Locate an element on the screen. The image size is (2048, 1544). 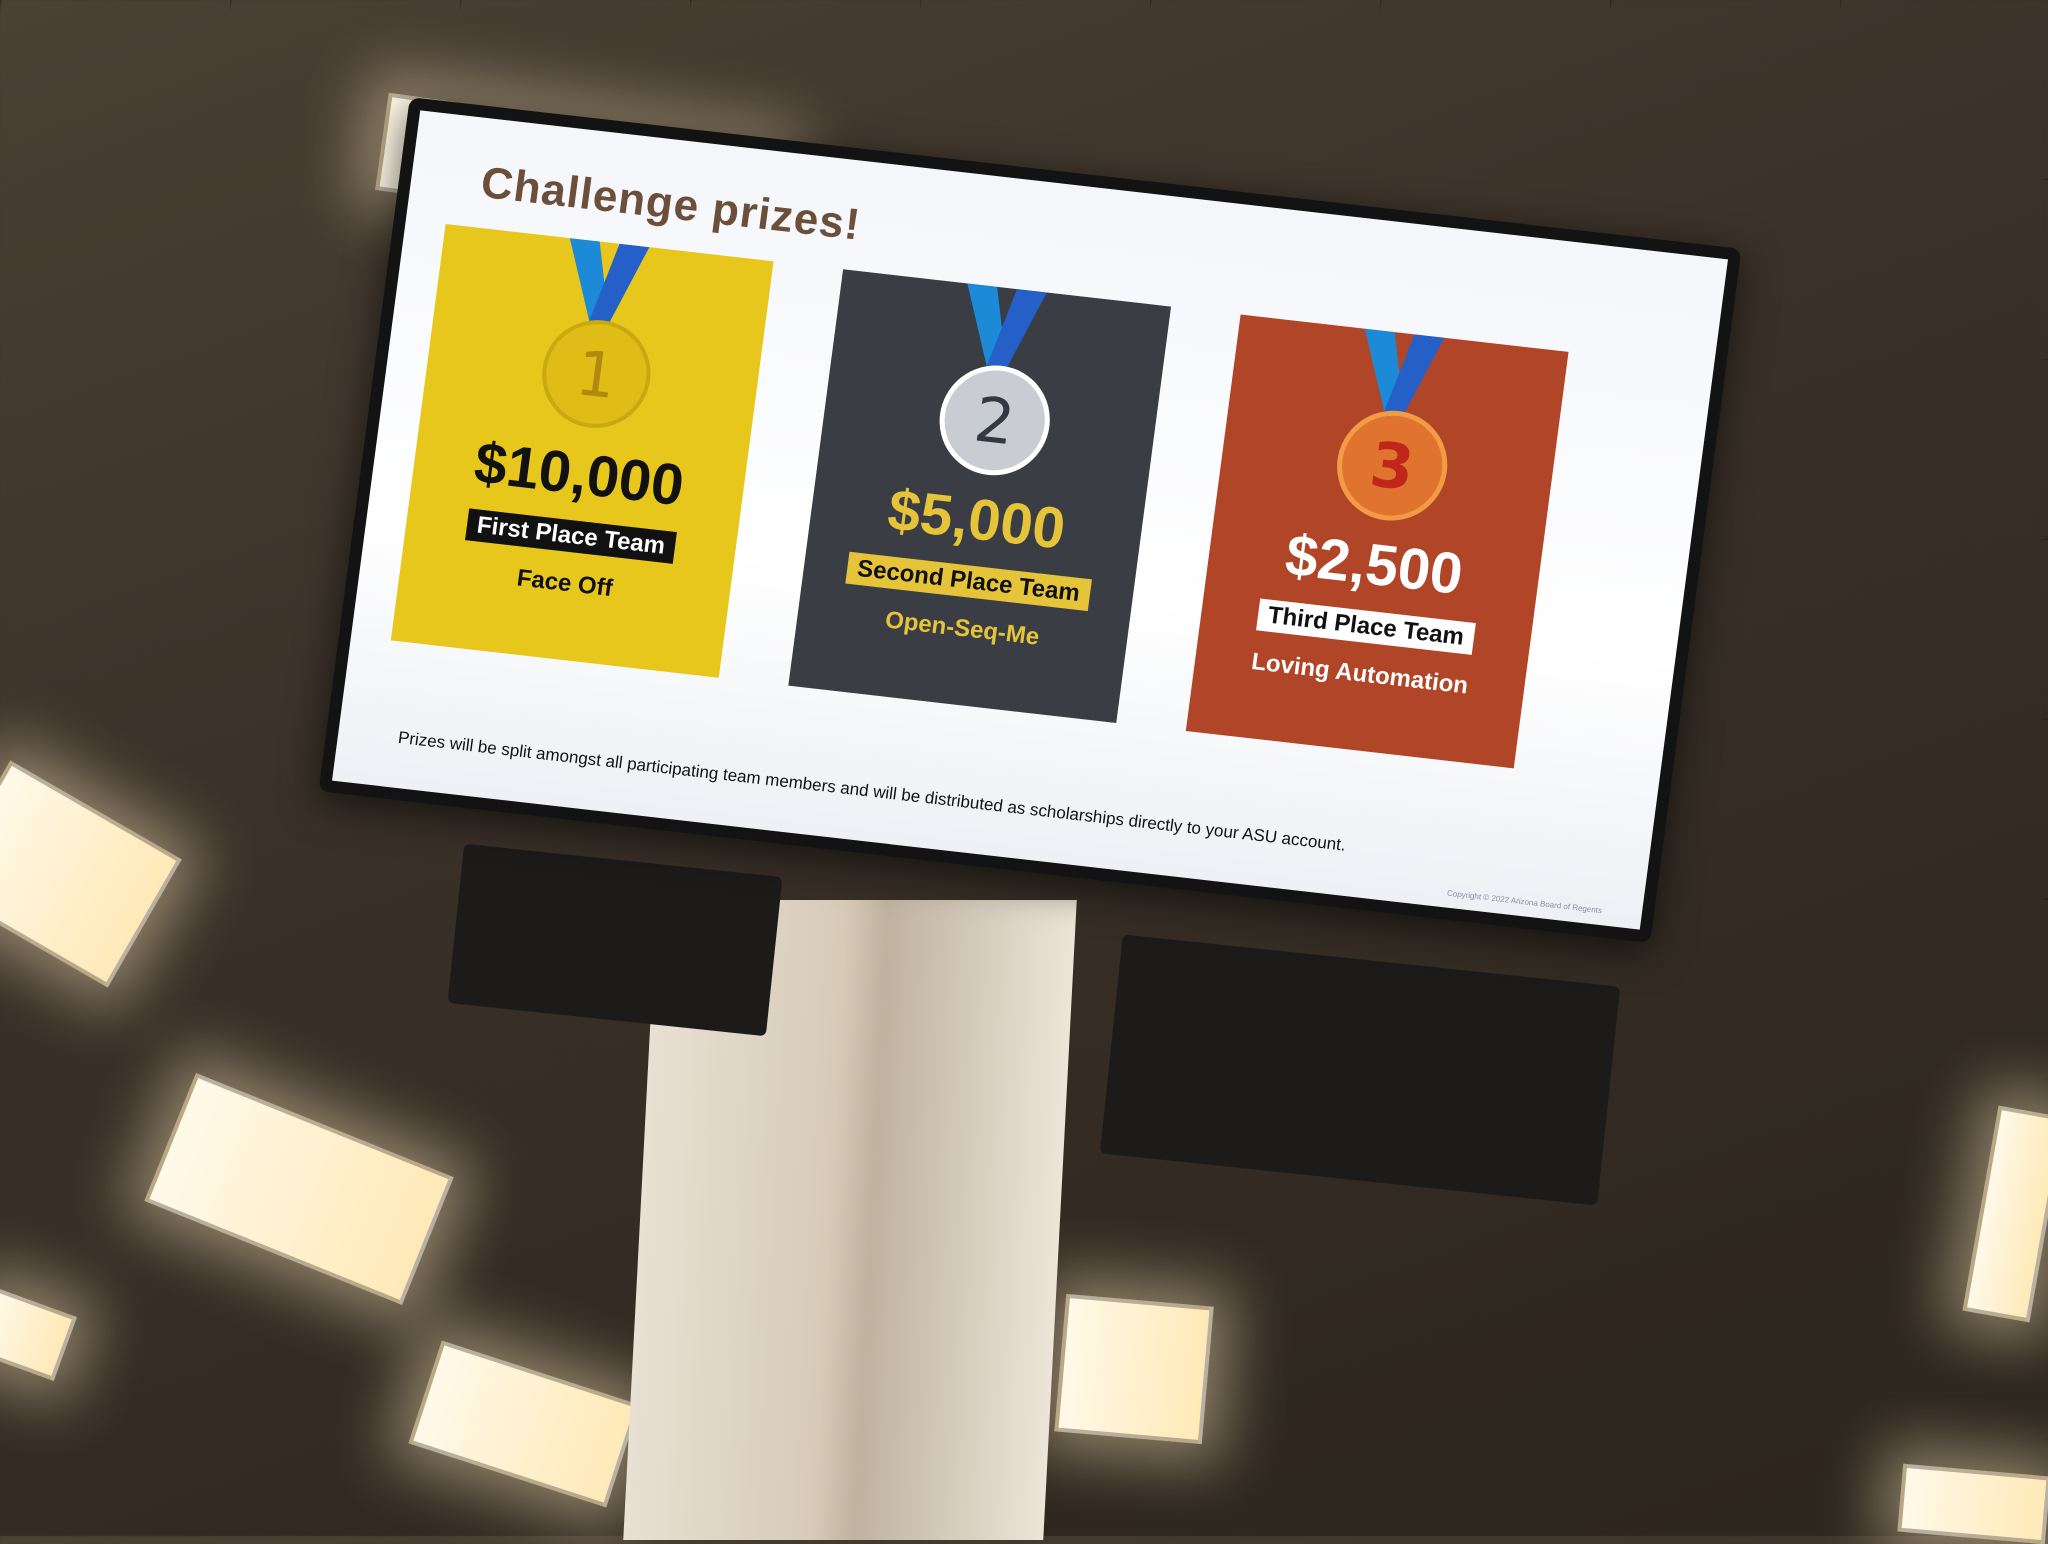
mount-bracket is located at coordinates (615, 940).